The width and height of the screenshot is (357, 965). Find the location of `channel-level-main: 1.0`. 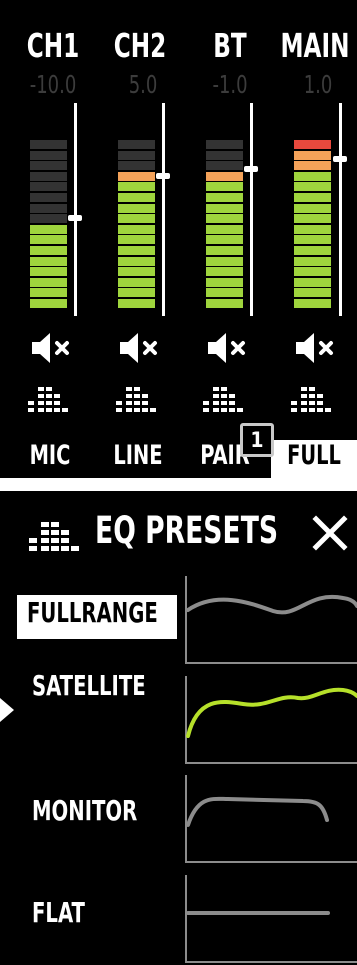

channel-level-main: 1.0 is located at coordinates (318, 84).